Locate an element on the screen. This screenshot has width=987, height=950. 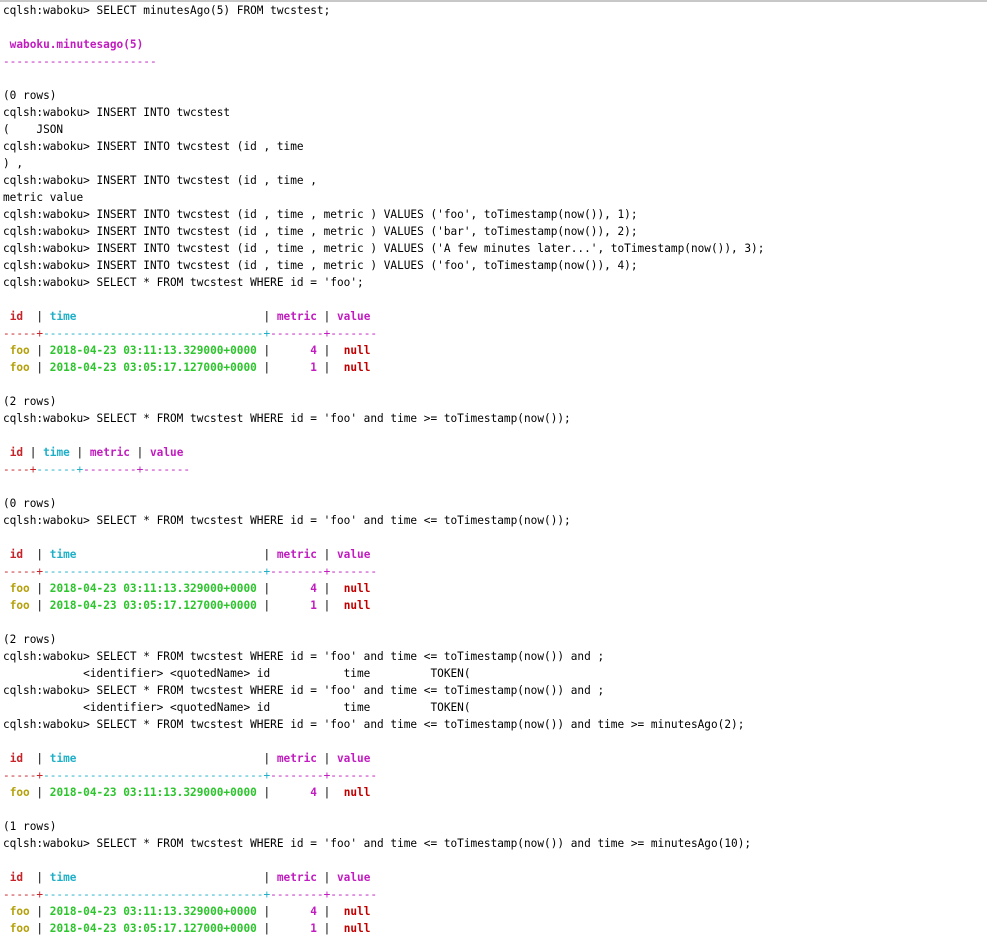
cell-metric: 1 is located at coordinates (313, 367).